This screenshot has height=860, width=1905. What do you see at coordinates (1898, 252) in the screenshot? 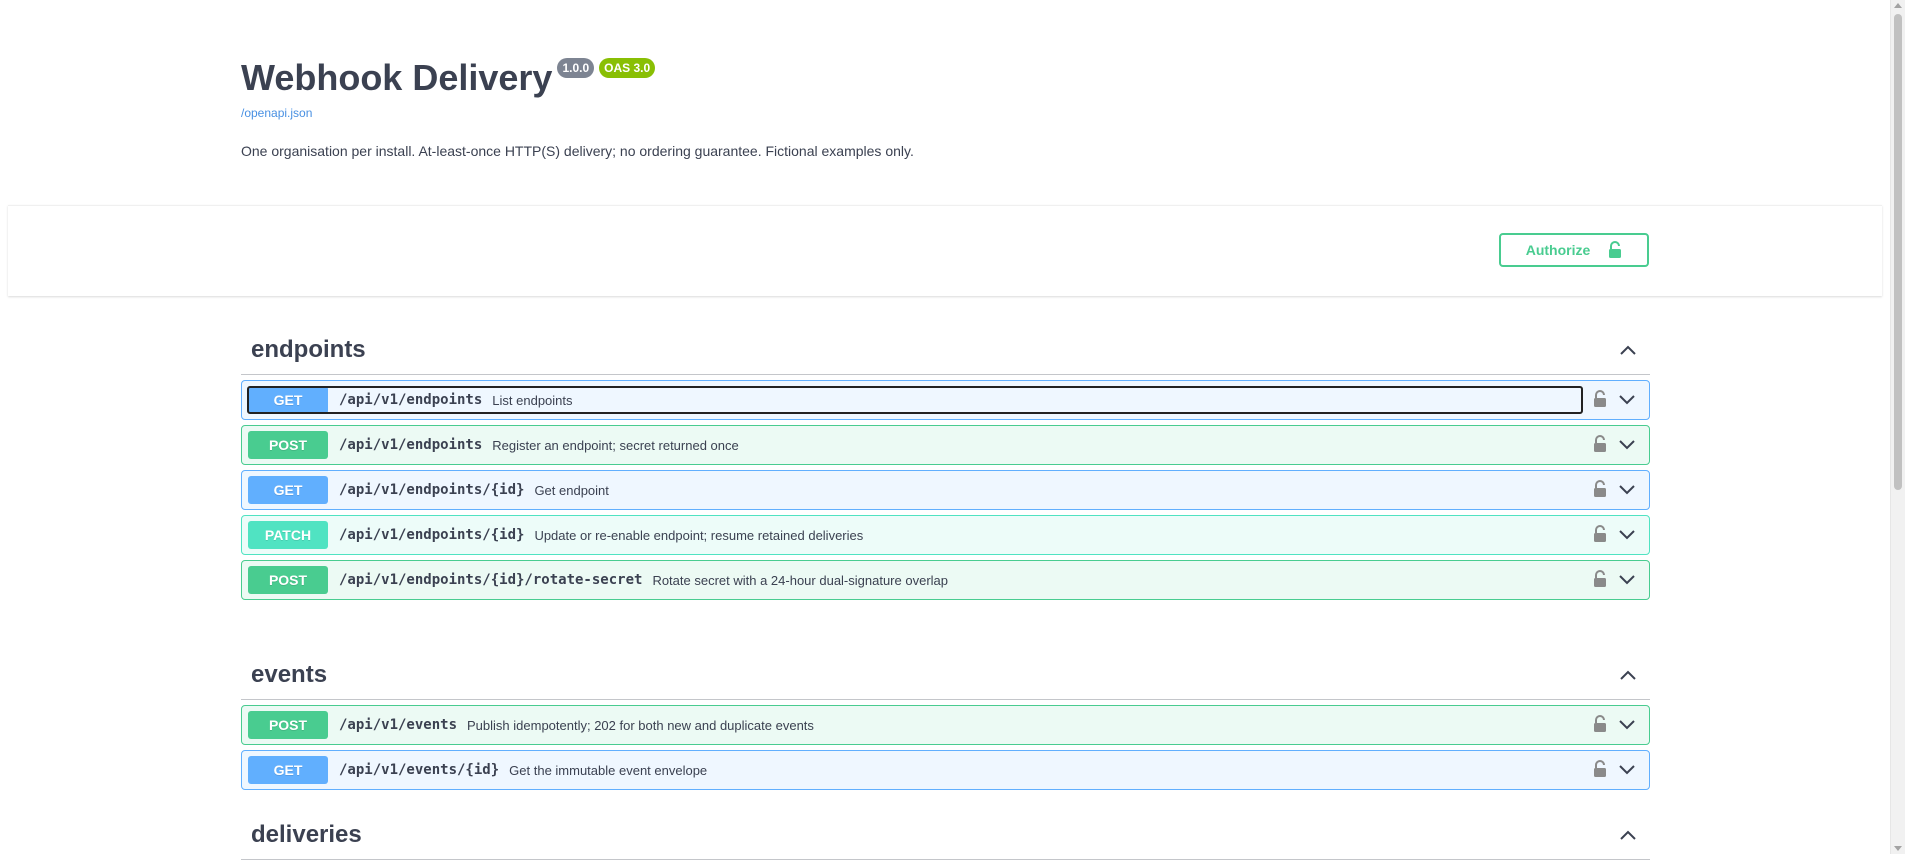
I see `scrollbar-thumb` at bounding box center [1898, 252].